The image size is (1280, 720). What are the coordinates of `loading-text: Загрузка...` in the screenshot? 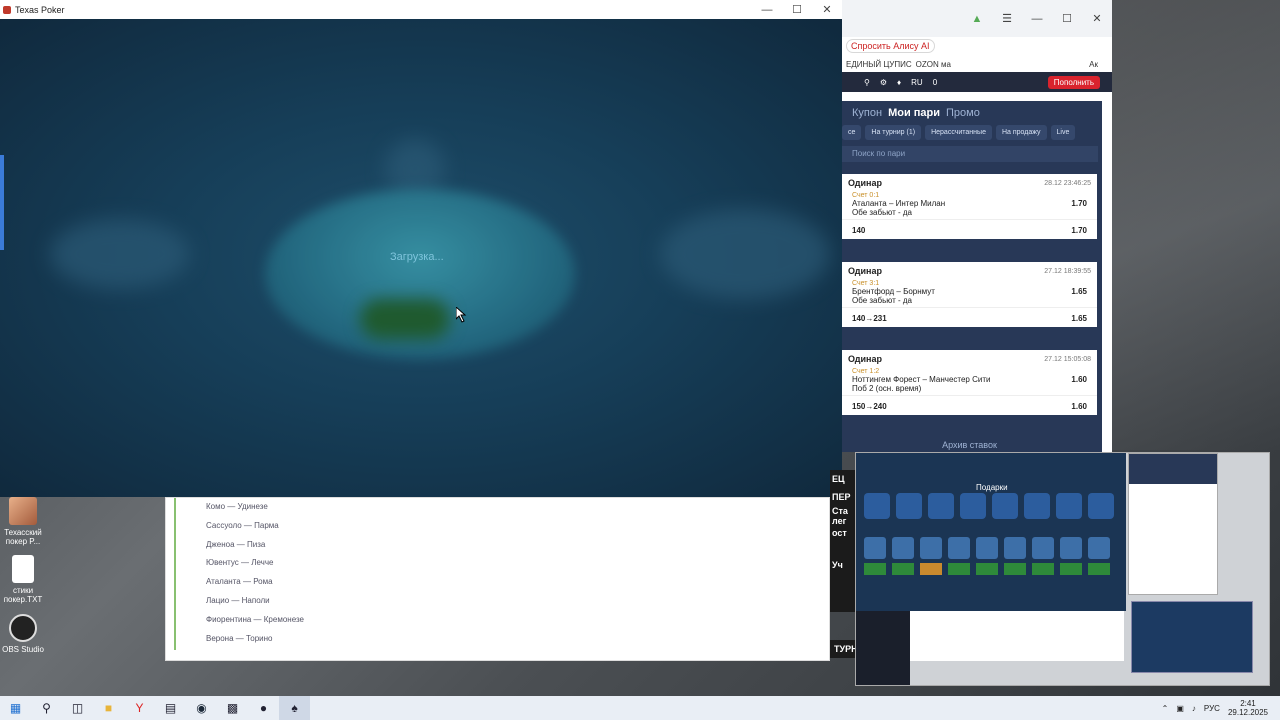 It's located at (417, 257).